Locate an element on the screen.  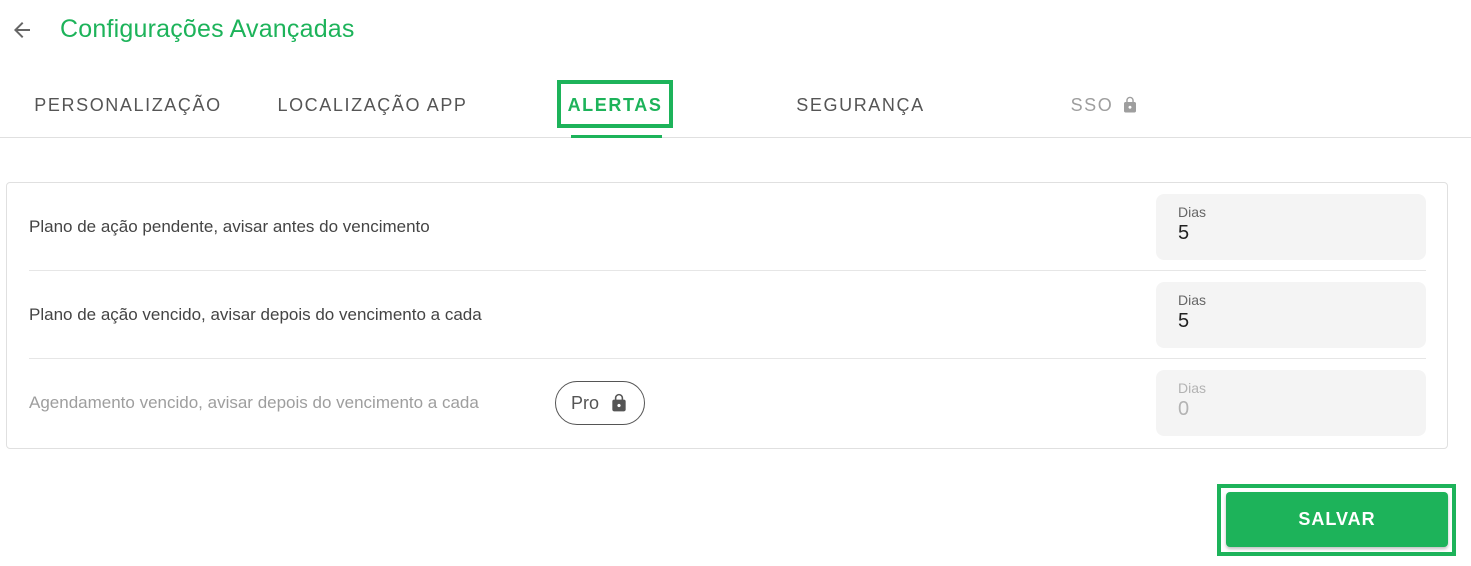
tab-personalizacao: PERSONALIZAÇÃO is located at coordinates (128, 105).